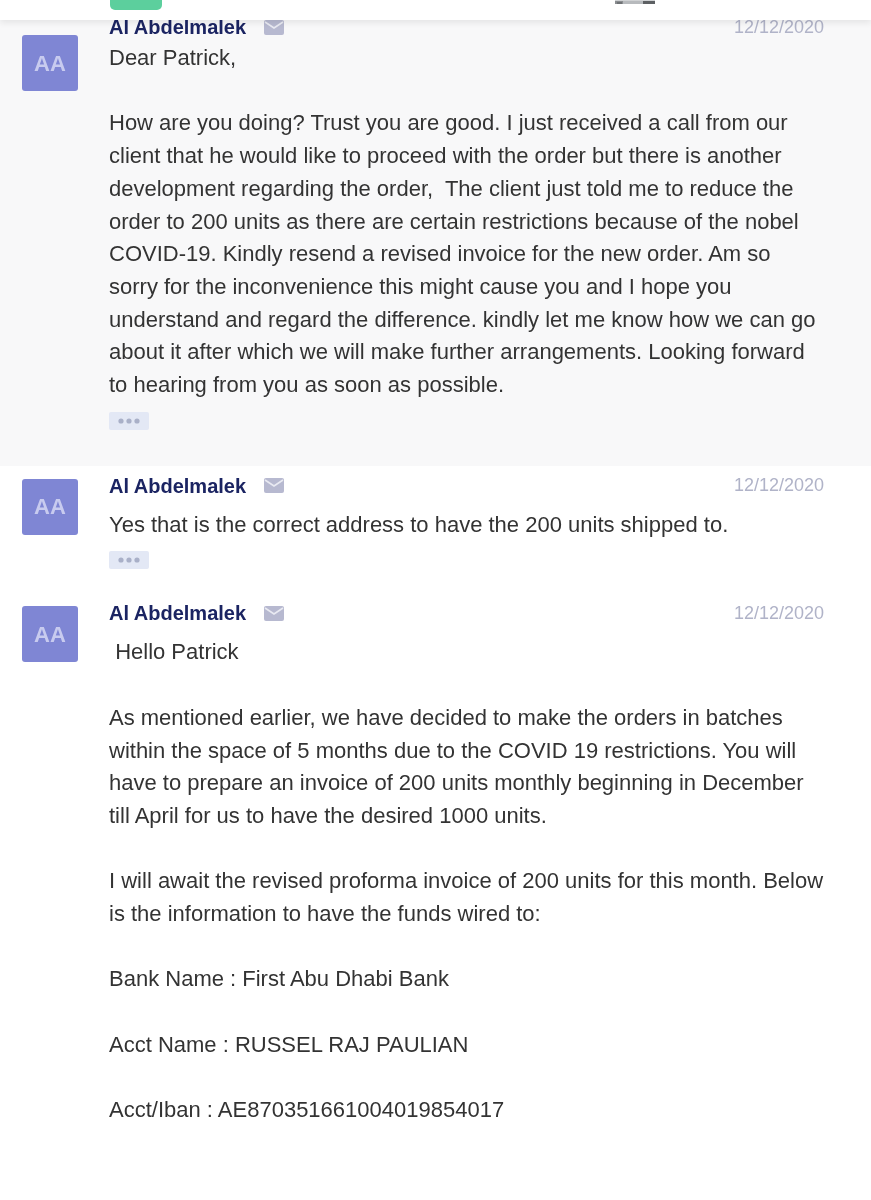 This screenshot has height=1200, width=871. Describe the element at coordinates (466, 897) in the screenshot. I see `message-text: I will await the revised proforma invoice of 200 units for this month. Below is the information to have the funds wired to:` at that location.